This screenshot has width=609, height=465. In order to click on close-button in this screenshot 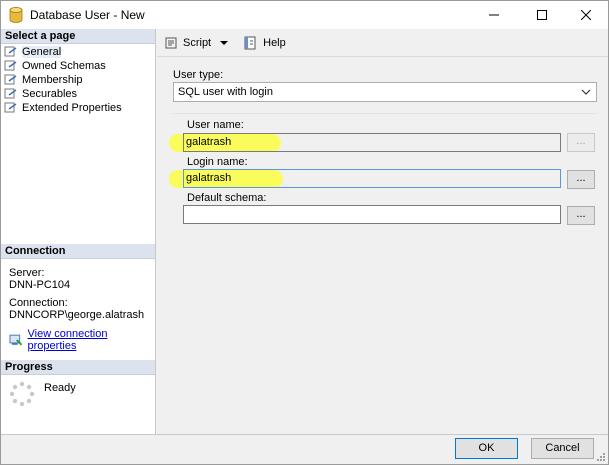, I will do `click(585, 15)`.